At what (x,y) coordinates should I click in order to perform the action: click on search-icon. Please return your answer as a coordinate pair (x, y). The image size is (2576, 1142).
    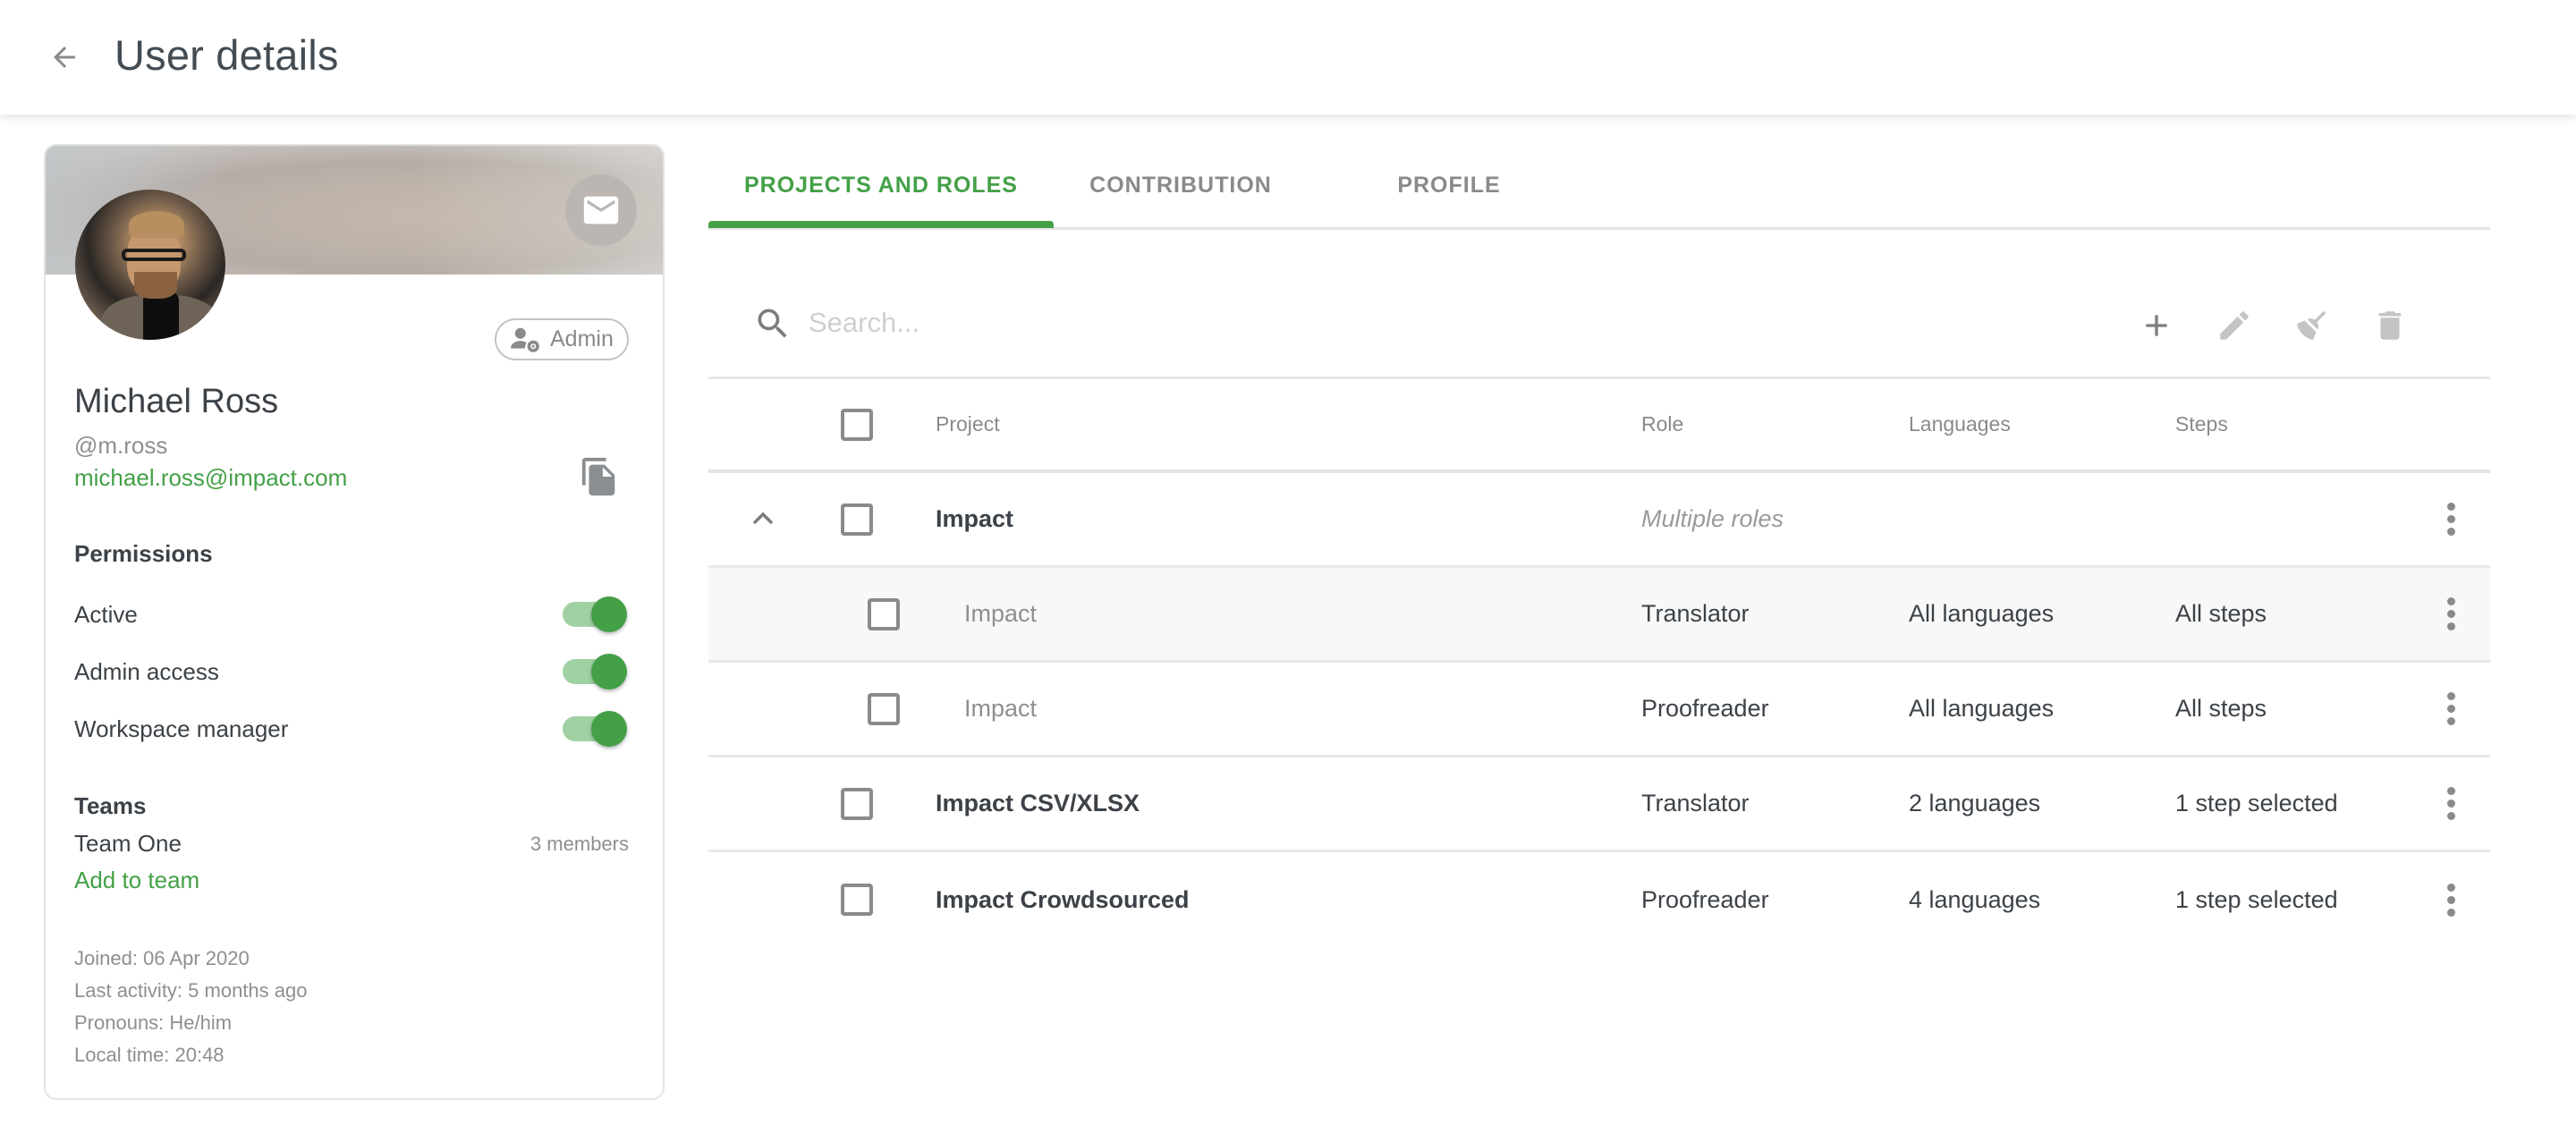
    Looking at the image, I should click on (772, 324).